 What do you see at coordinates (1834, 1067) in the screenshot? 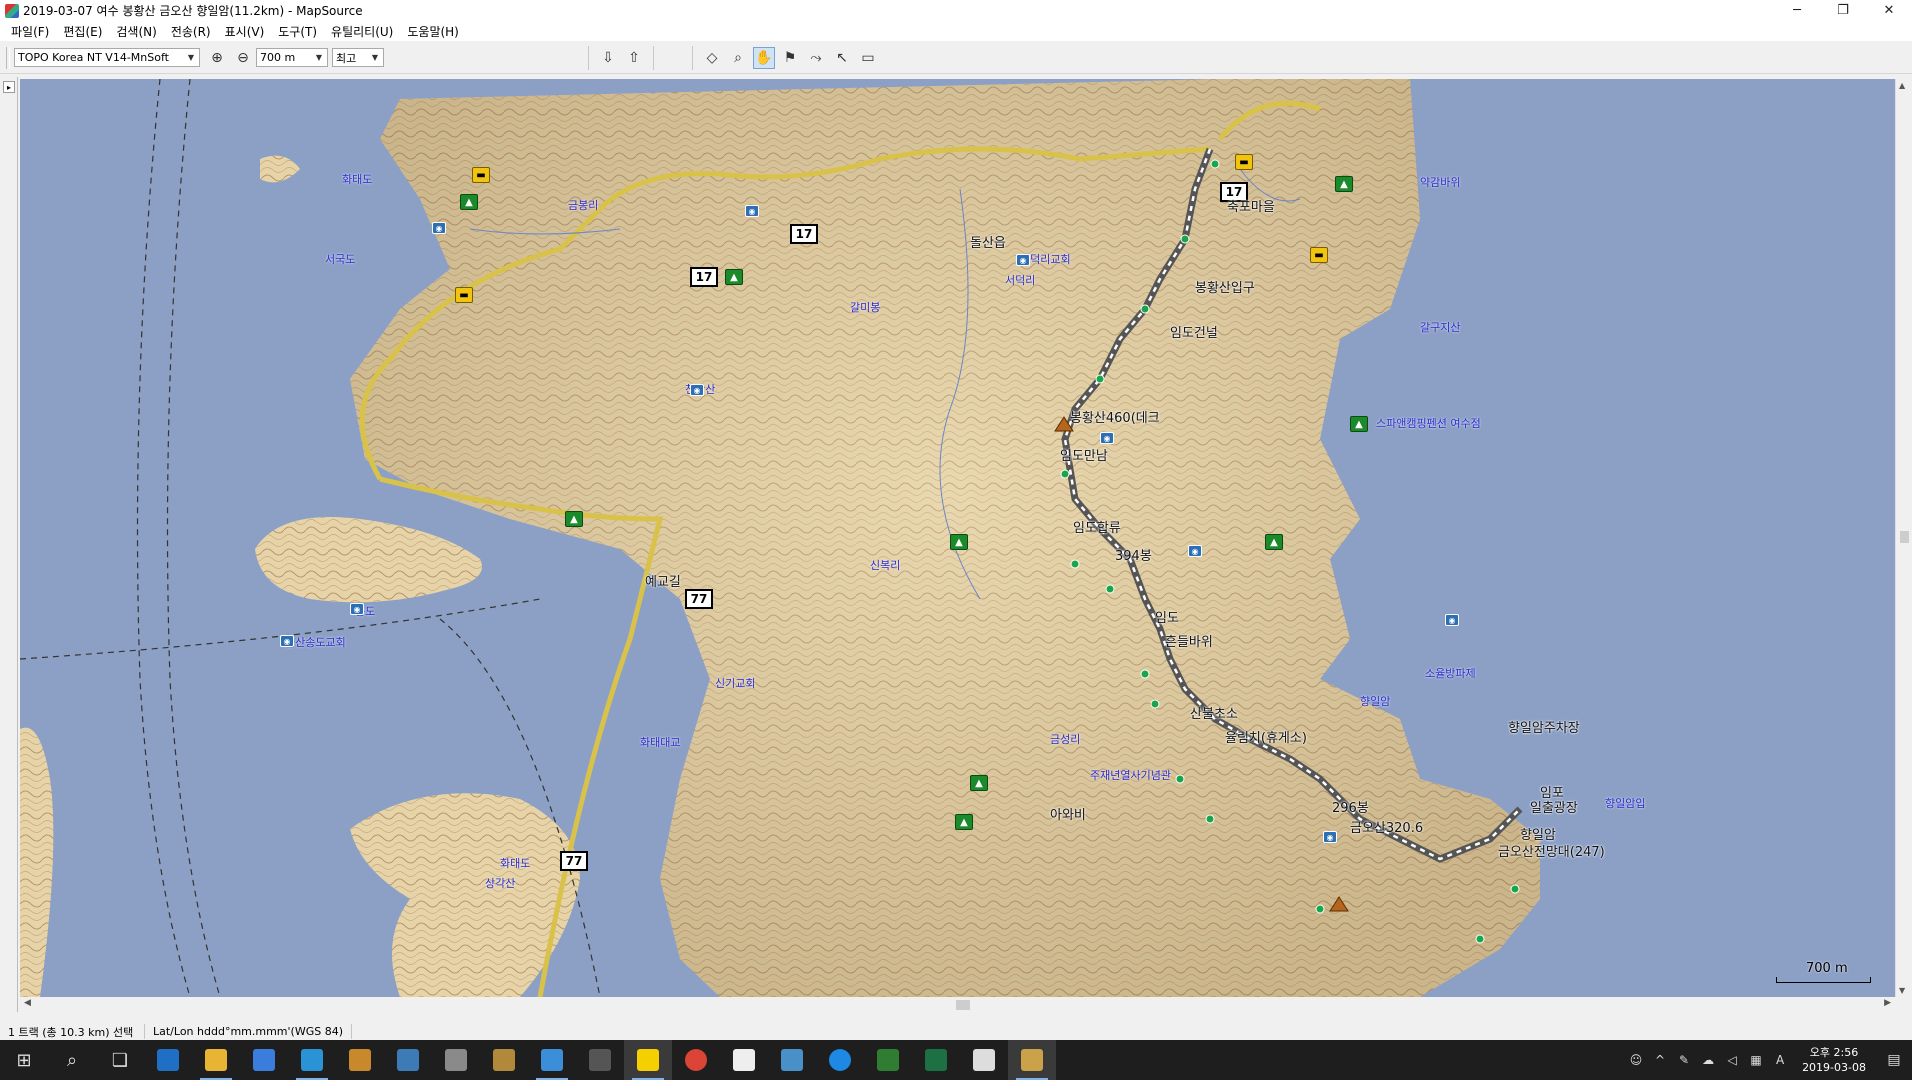
I see `clock-date: 2019-03-08` at bounding box center [1834, 1067].